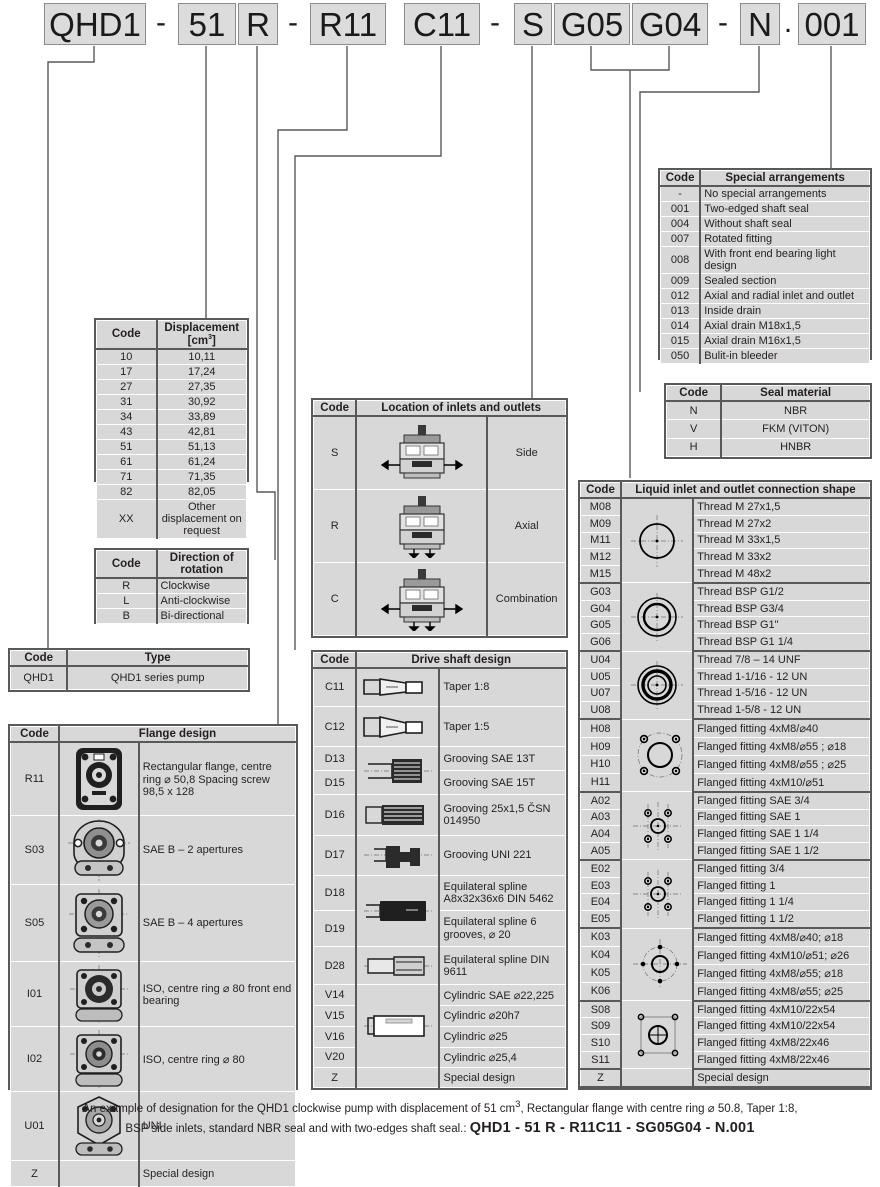 This screenshot has width=880, height=1187. I want to click on row-code: S, so click(335, 452).